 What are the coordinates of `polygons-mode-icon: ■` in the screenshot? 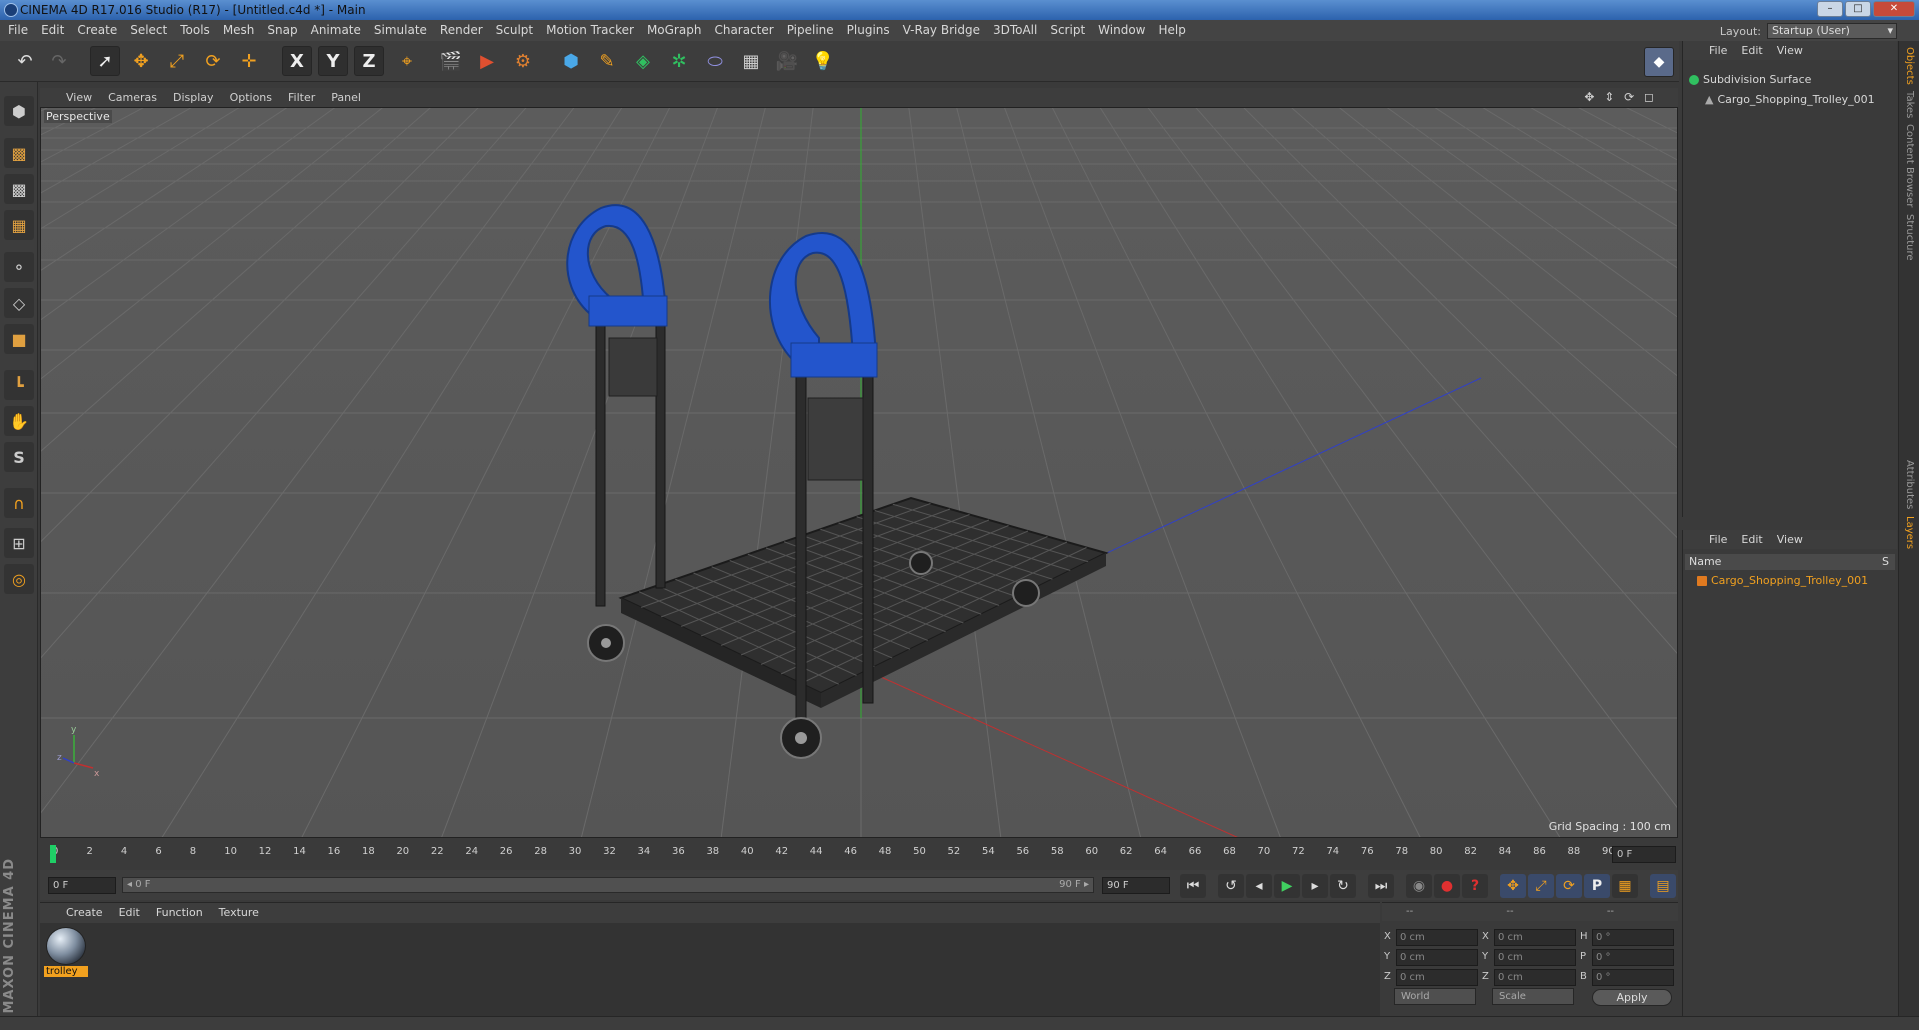 It's located at (19, 339).